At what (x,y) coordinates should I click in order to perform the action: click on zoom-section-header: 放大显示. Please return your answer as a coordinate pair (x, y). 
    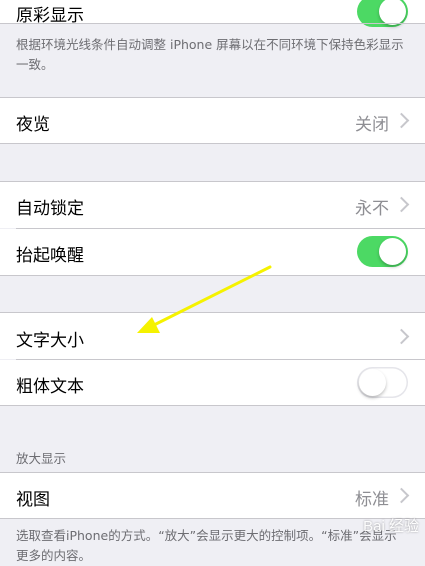
    Looking at the image, I should click on (41, 458).